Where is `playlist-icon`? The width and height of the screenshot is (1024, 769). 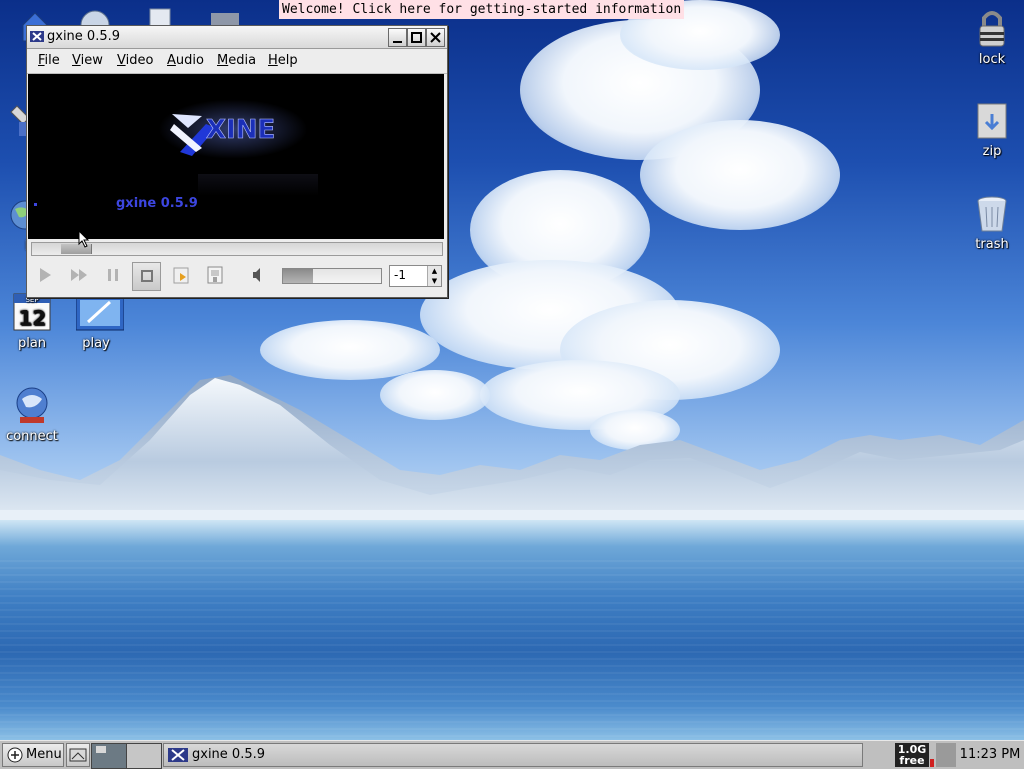
playlist-icon is located at coordinates (215, 275).